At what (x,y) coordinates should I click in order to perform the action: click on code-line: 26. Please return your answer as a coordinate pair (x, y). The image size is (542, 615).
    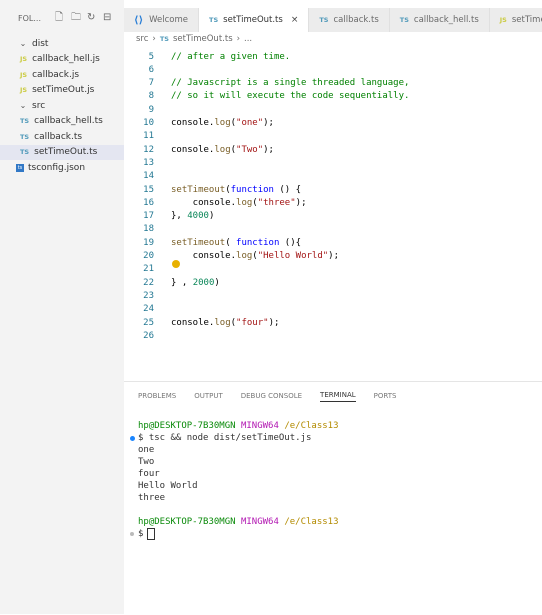
    Looking at the image, I should click on (147, 335).